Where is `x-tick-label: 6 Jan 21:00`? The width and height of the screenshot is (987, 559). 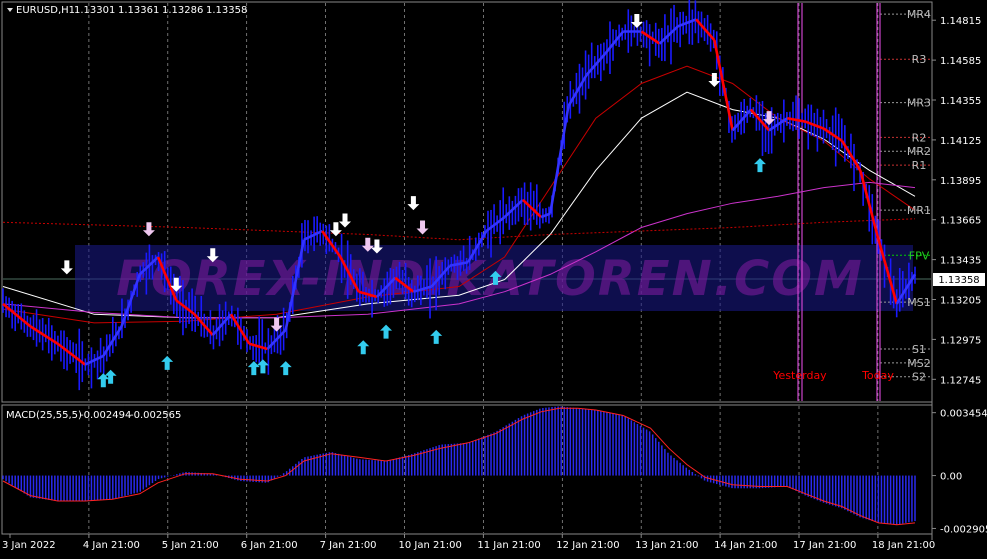
x-tick-label: 6 Jan 21:00 is located at coordinates (269, 545).